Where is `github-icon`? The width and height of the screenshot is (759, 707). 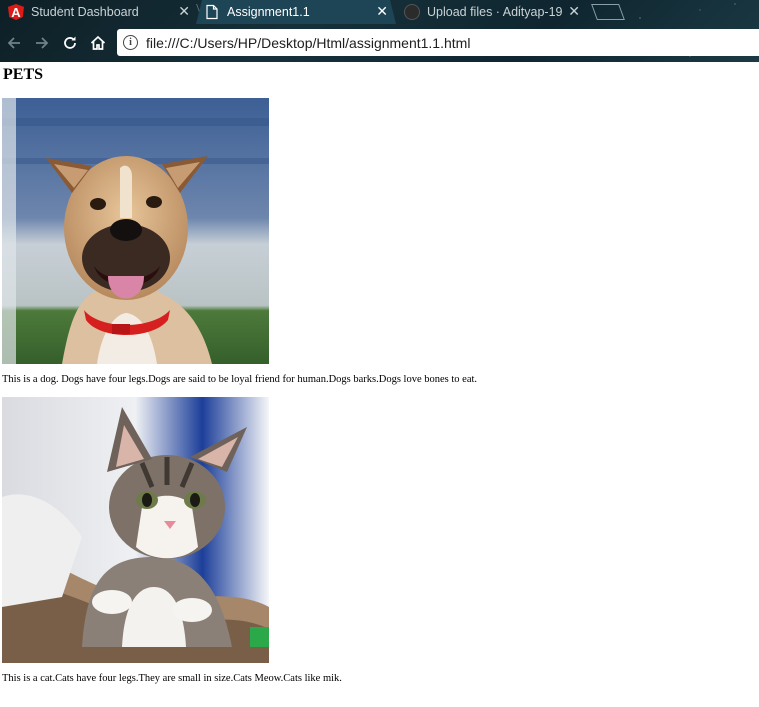
github-icon is located at coordinates (412, 12).